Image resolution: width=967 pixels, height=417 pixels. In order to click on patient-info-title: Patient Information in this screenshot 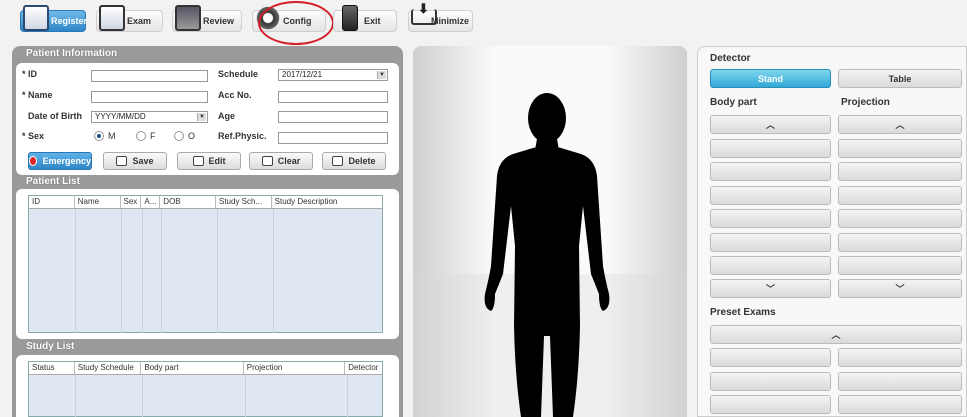, I will do `click(72, 53)`.